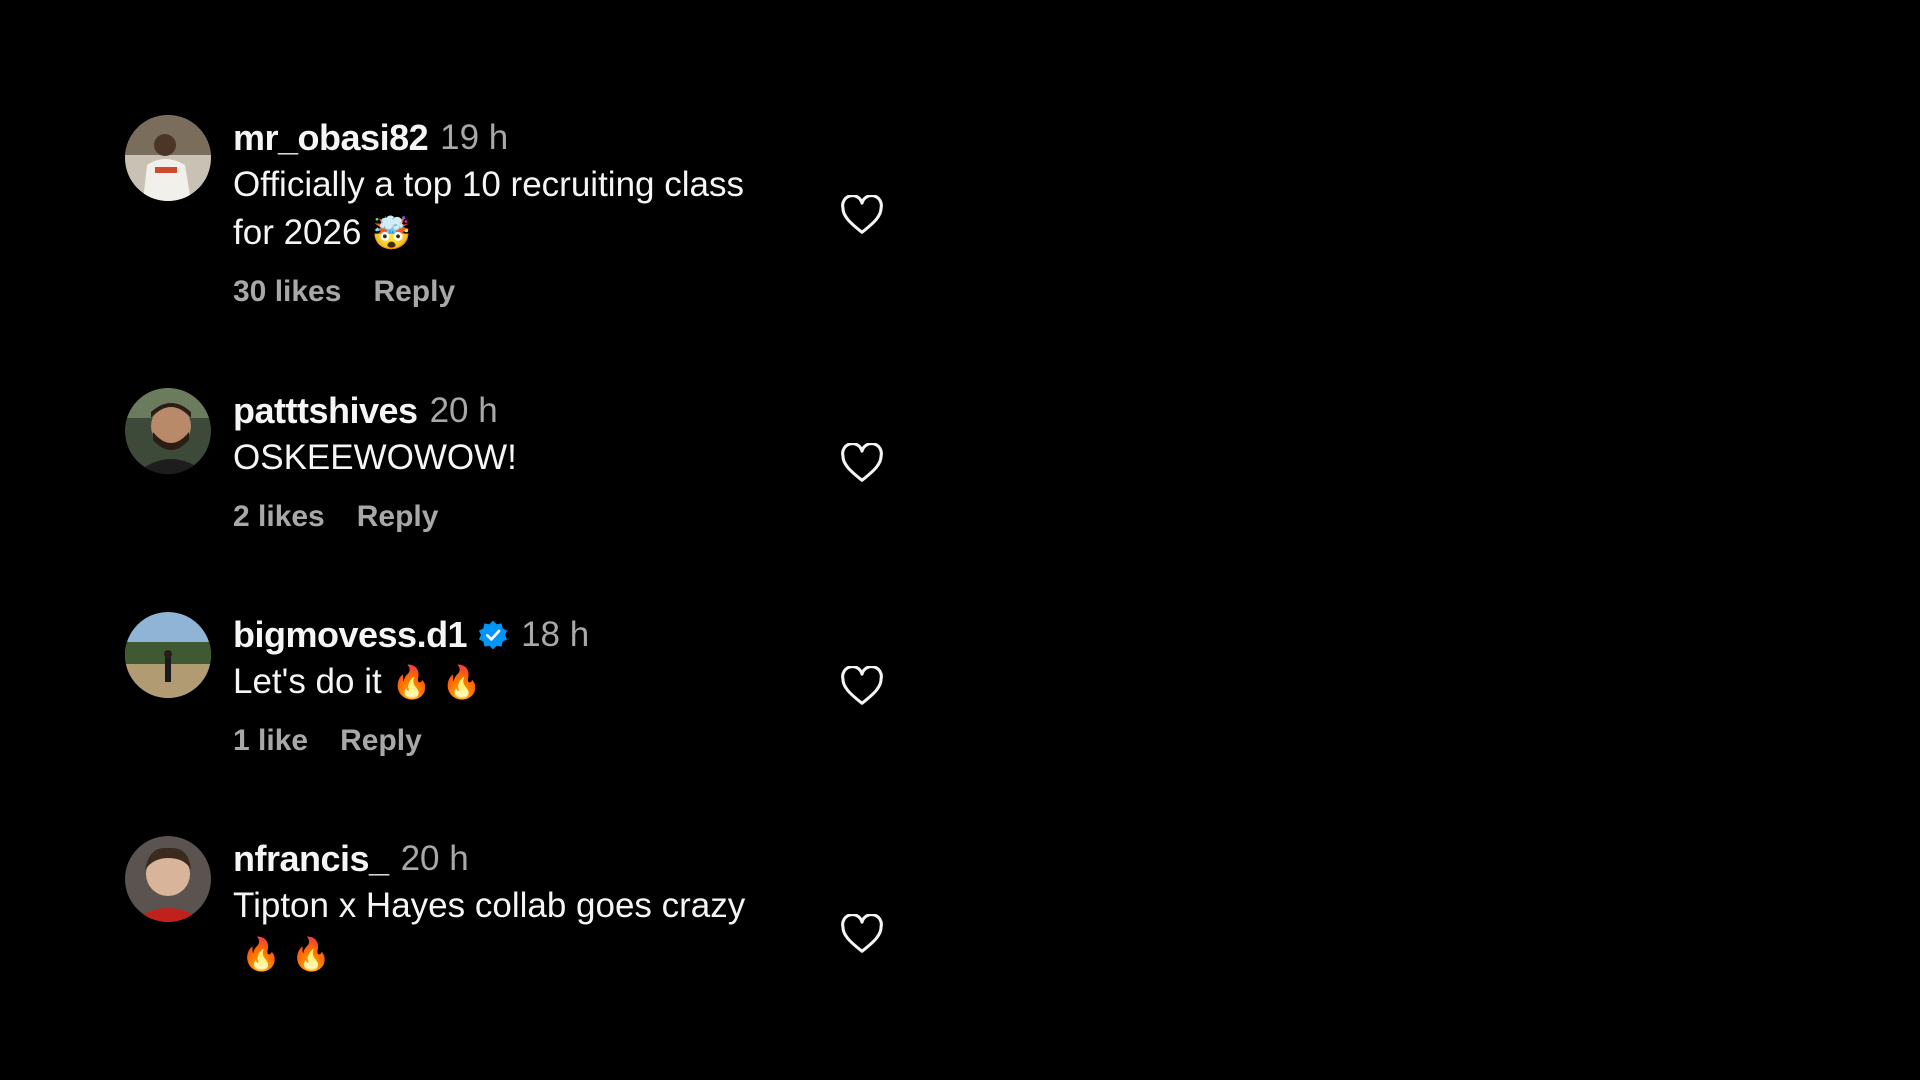 Image resolution: width=1920 pixels, height=1080 pixels. I want to click on comment-text-line: Tipton x Hayes collab goes crazy, so click(489, 905).